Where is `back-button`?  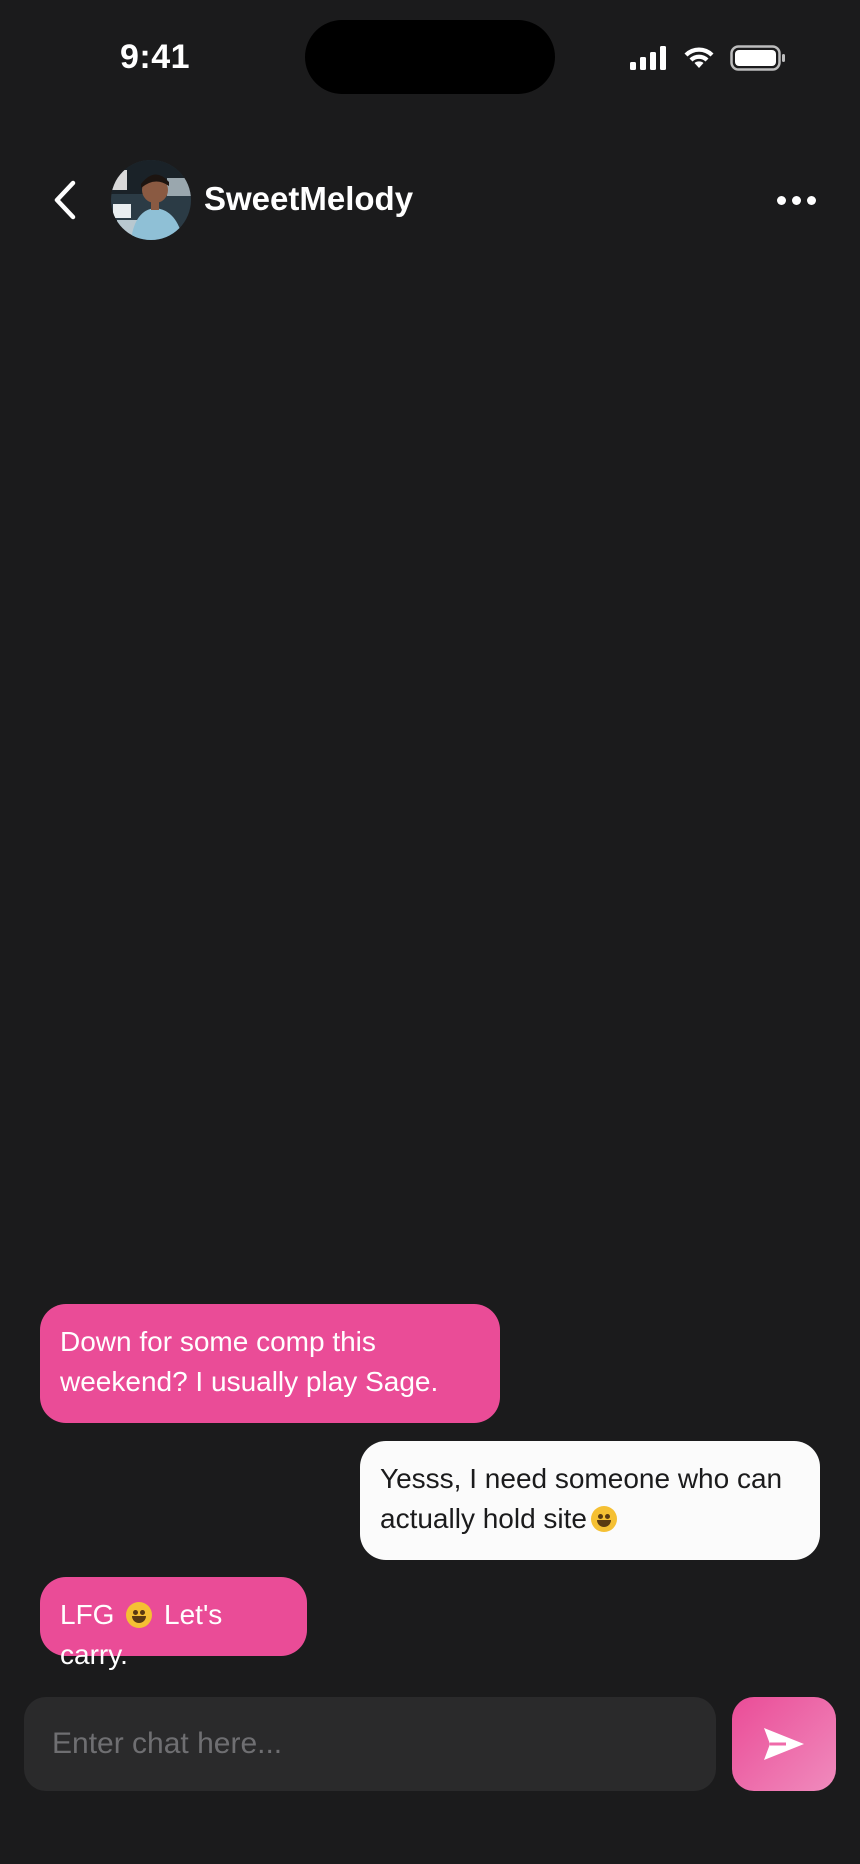
back-button is located at coordinates (65, 200).